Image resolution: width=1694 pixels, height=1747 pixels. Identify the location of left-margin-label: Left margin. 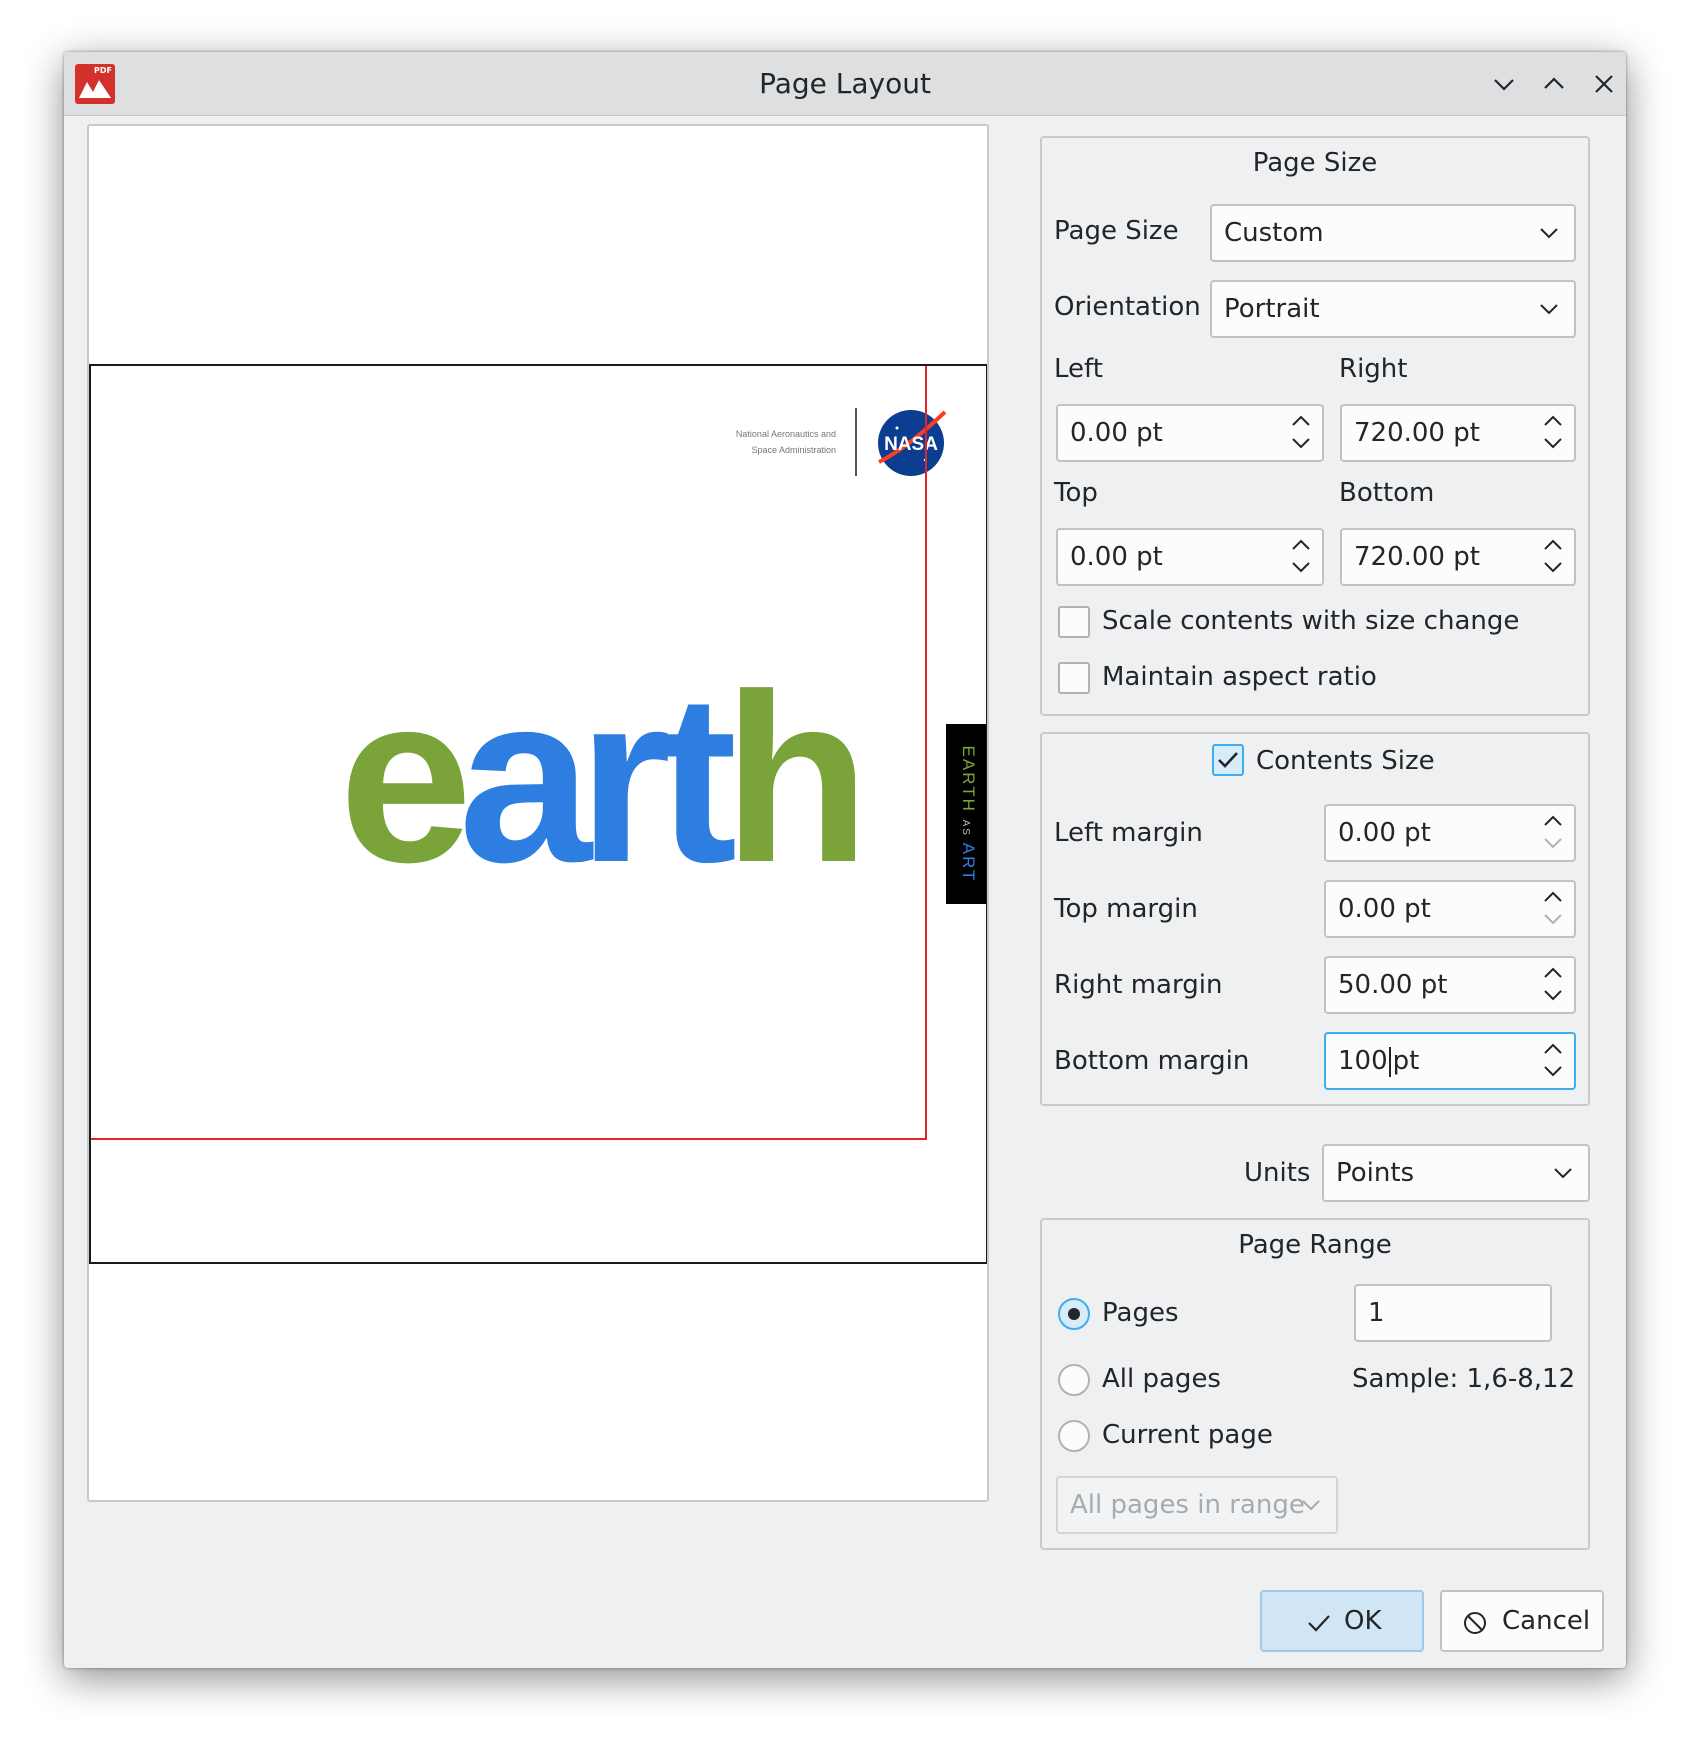
(1128, 833).